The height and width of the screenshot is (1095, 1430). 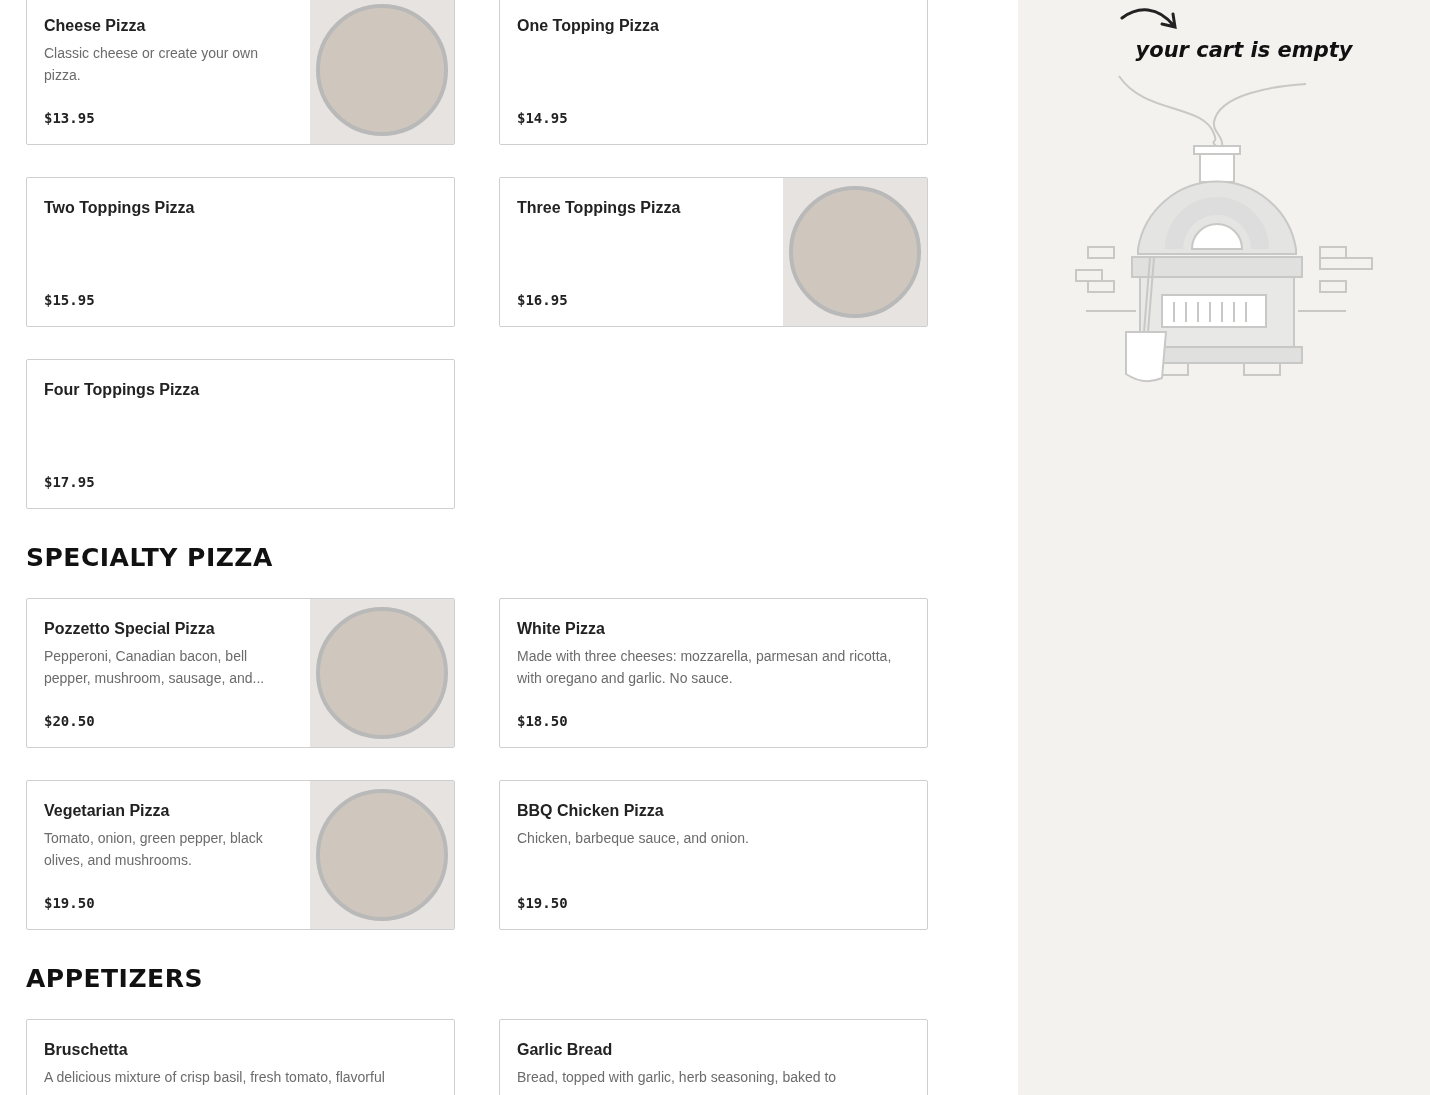 What do you see at coordinates (713, 252) in the screenshot?
I see `menu-item-card: Three Toppings Pizza $16.95` at bounding box center [713, 252].